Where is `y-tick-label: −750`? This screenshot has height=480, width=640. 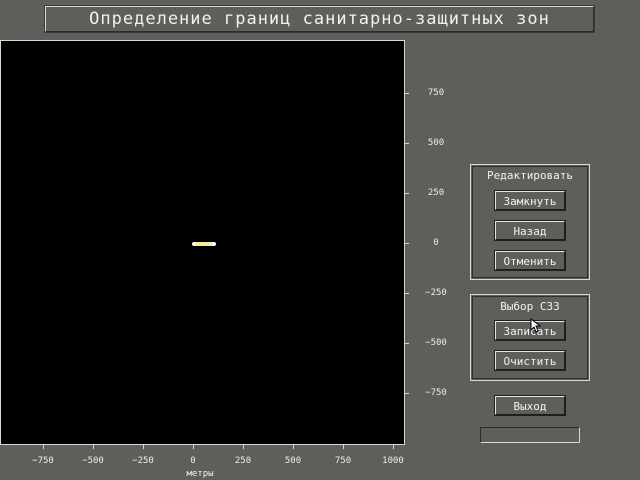
y-tick-label: −750 is located at coordinates (436, 393).